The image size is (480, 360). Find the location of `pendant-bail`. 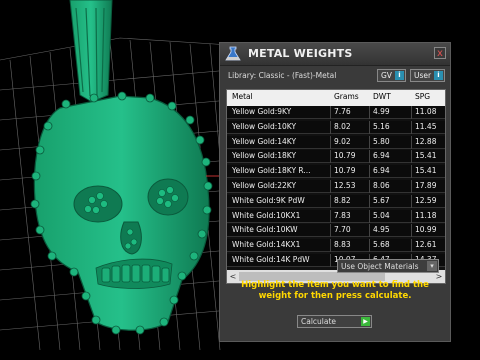

pendant-bail is located at coordinates (91, 51).